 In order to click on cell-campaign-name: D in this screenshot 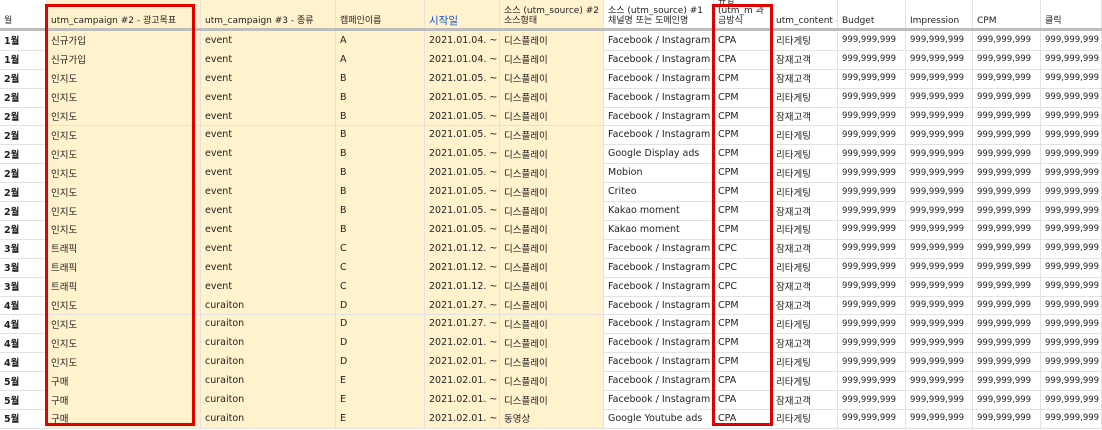, I will do `click(380, 343)`.